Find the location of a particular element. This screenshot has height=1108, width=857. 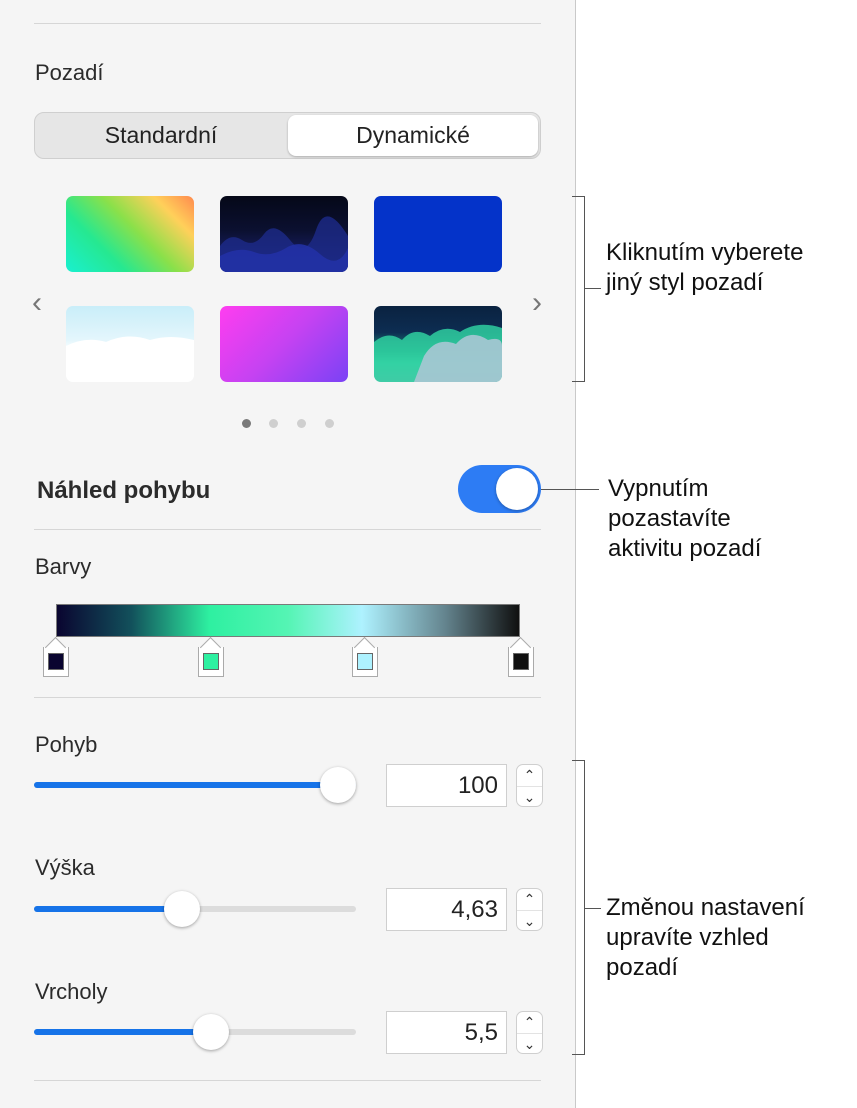

peaks-slider is located at coordinates (195, 1032).